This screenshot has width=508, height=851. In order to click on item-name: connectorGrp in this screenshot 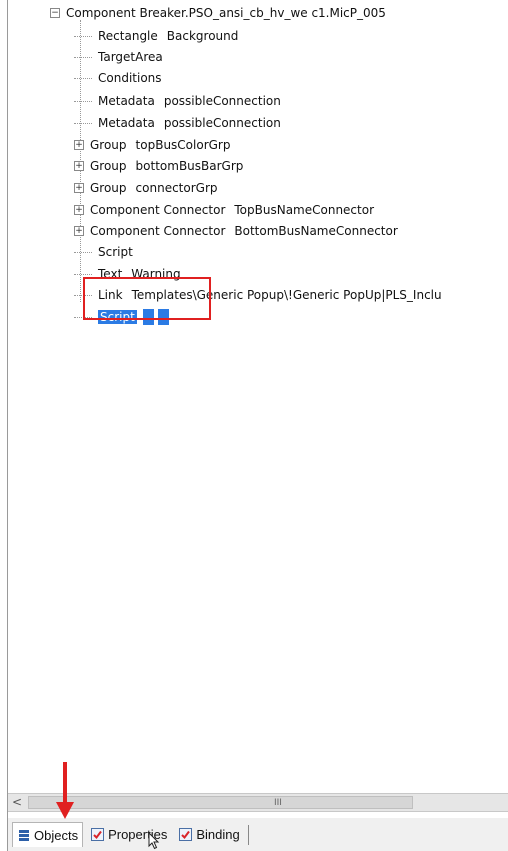, I will do `click(176, 188)`.